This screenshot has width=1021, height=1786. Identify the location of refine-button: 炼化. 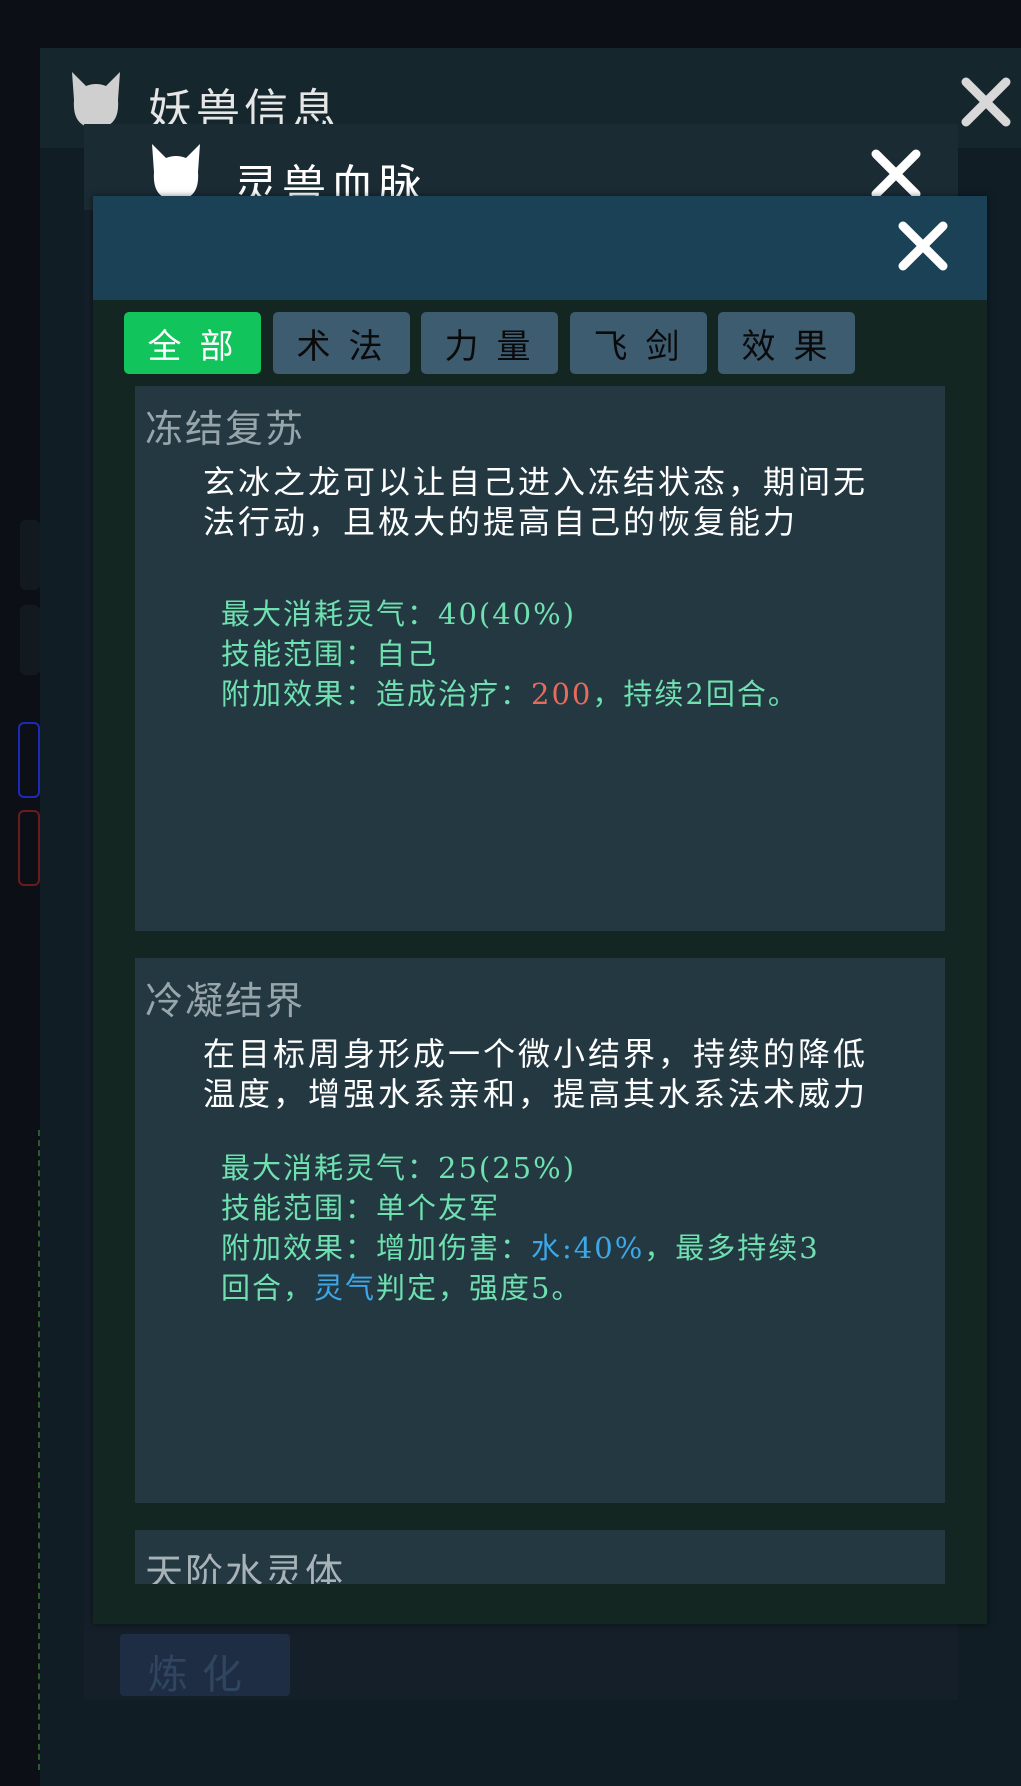
(205, 1666).